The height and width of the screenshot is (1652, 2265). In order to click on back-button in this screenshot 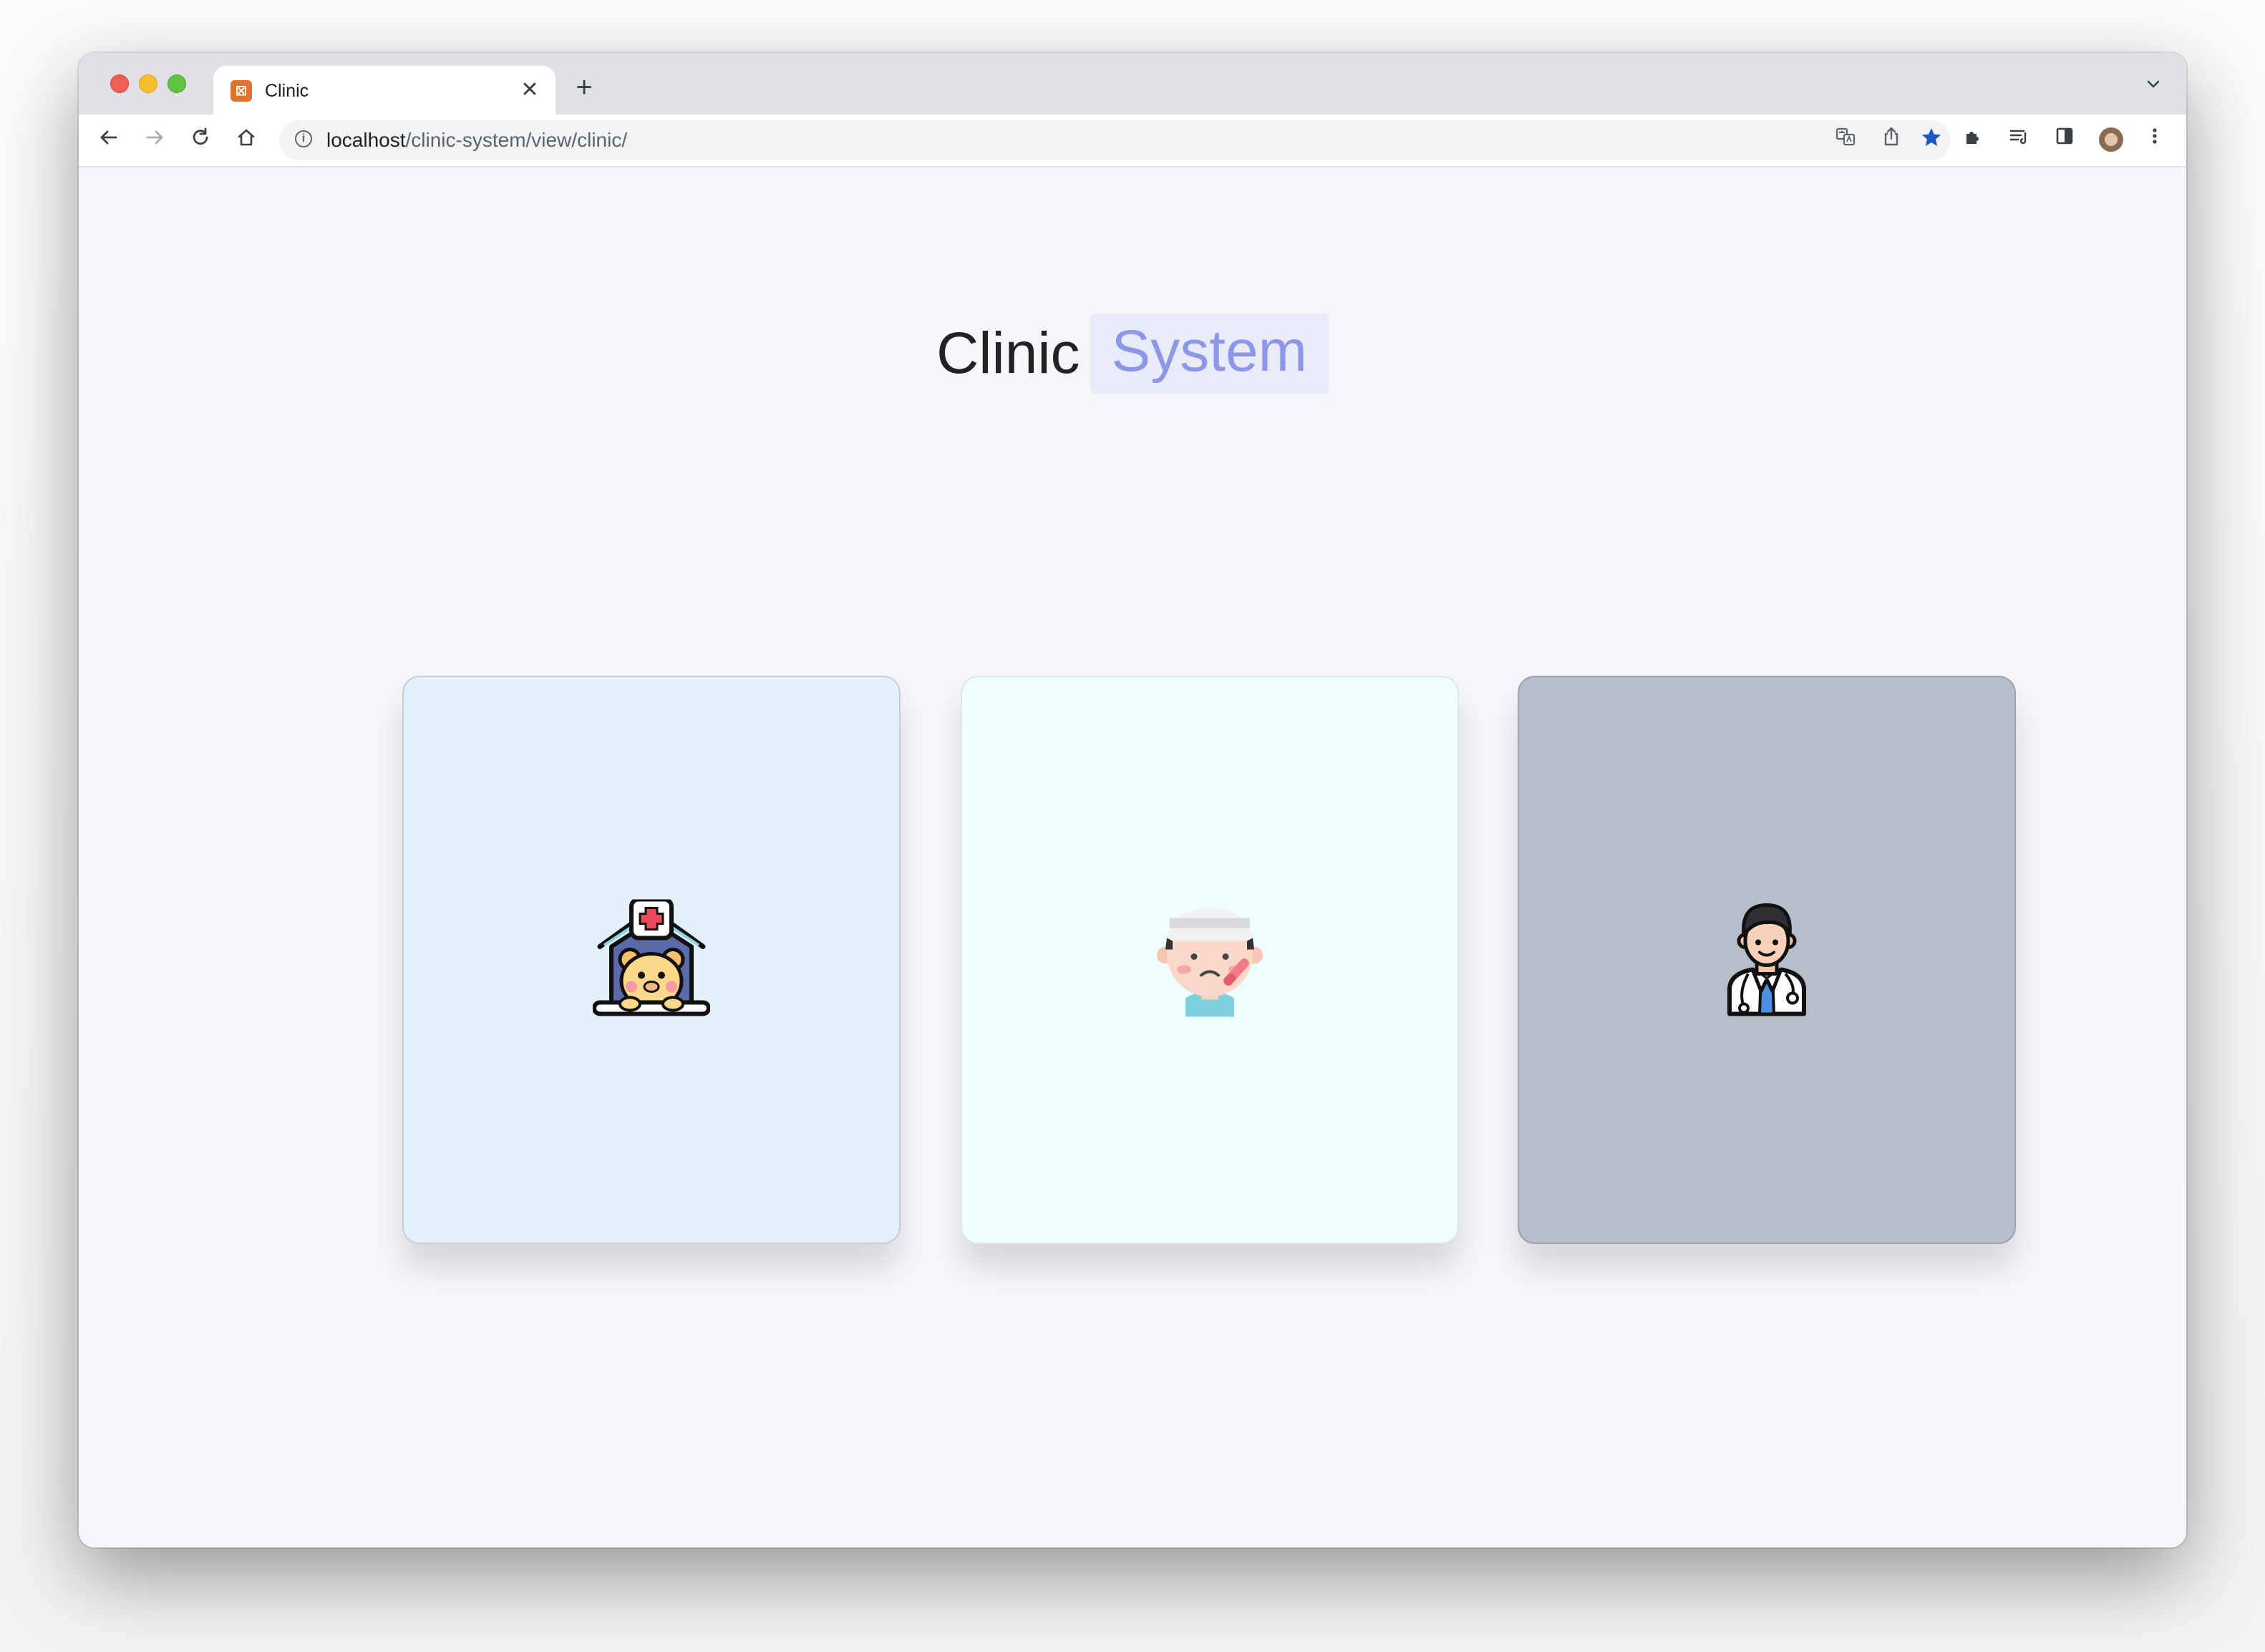, I will do `click(109, 140)`.